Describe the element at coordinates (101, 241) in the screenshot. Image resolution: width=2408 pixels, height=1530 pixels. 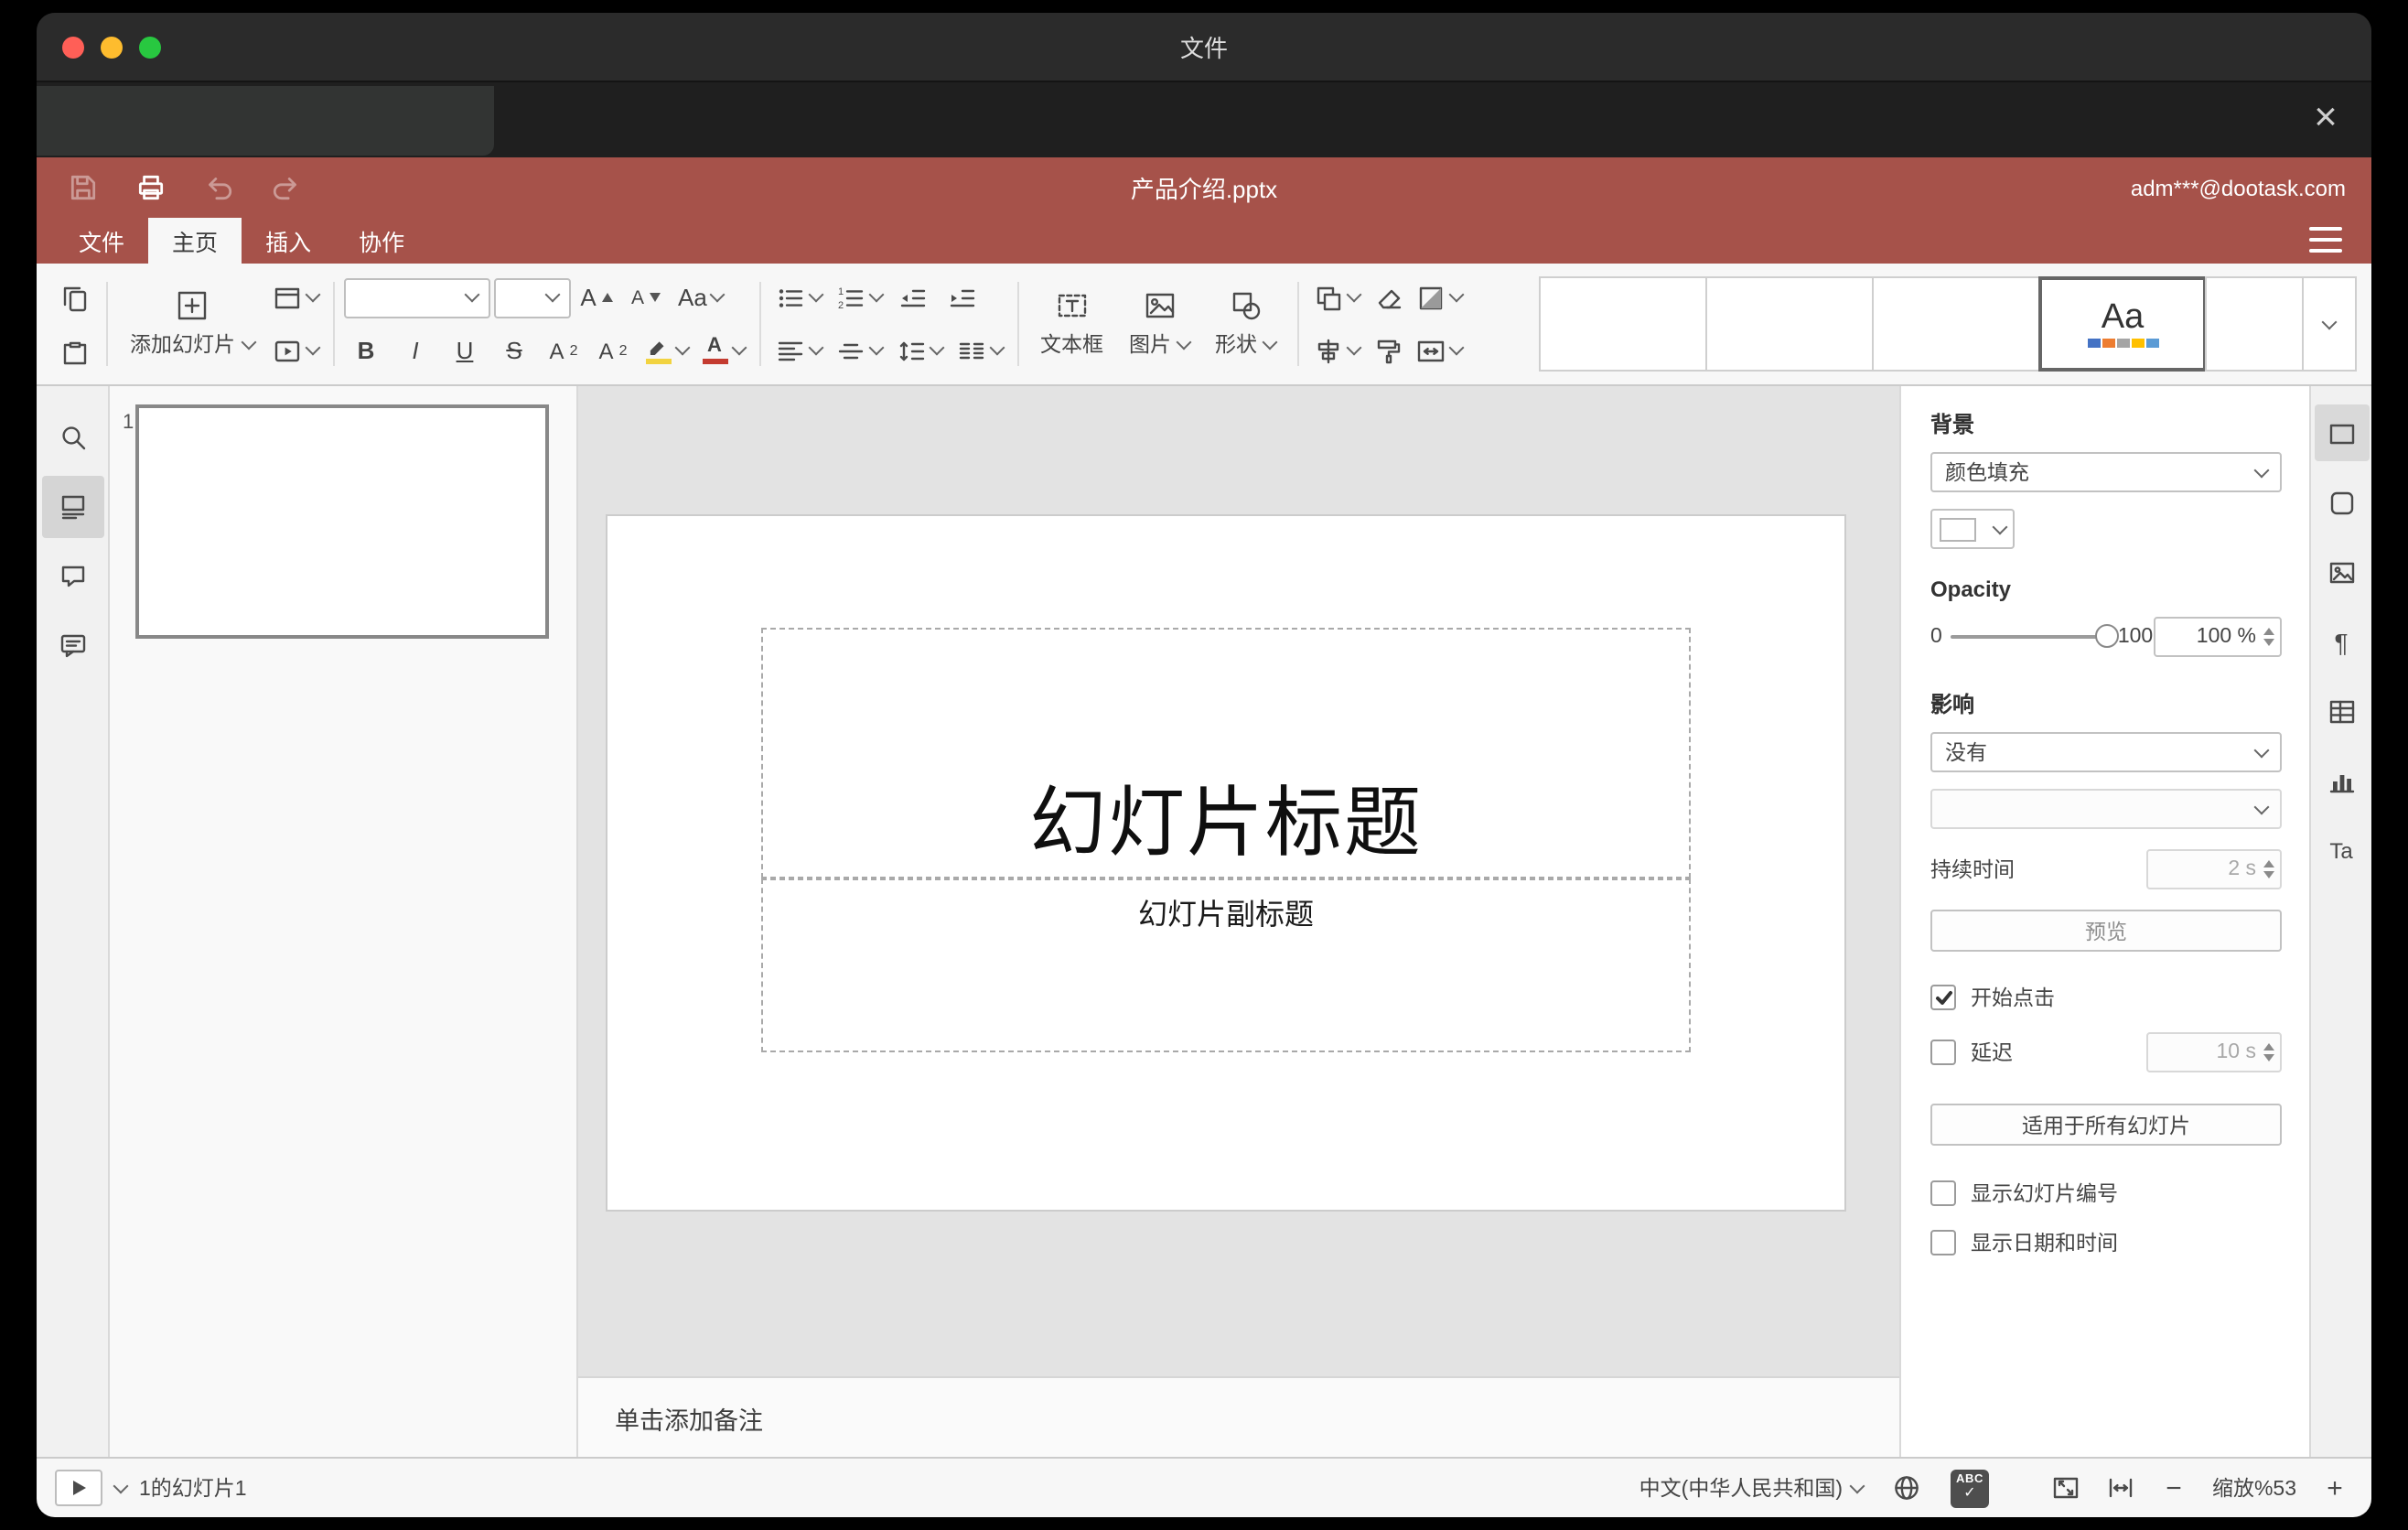
I see `tab-file: 文件` at that location.